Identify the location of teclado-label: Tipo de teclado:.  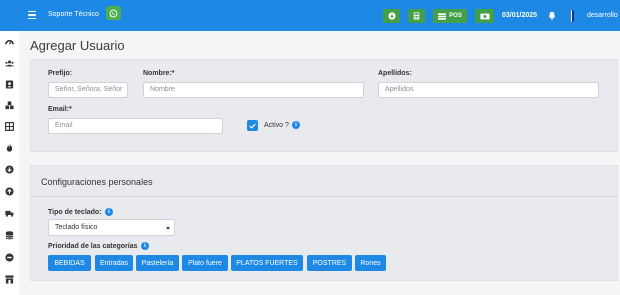
(75, 212).